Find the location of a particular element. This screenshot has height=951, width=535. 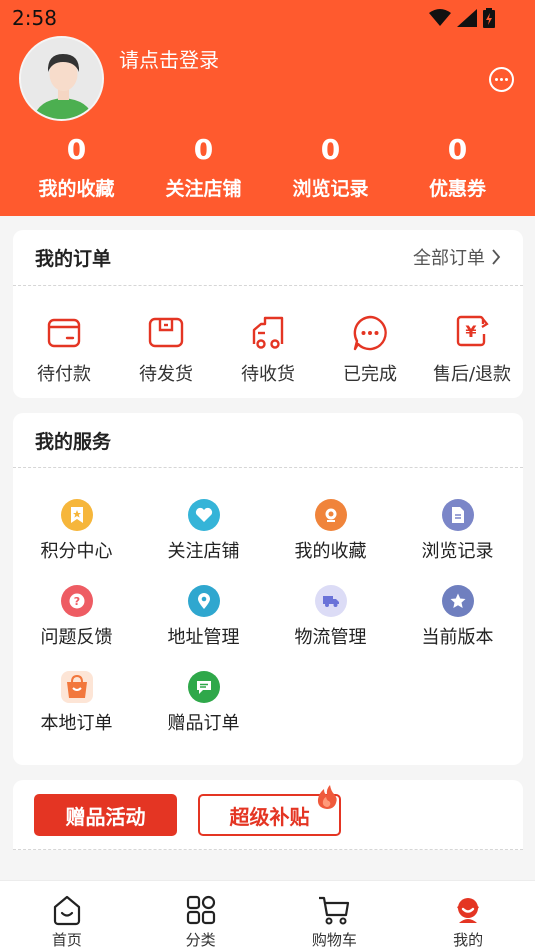

tab-category: 分类 is located at coordinates (201, 916).